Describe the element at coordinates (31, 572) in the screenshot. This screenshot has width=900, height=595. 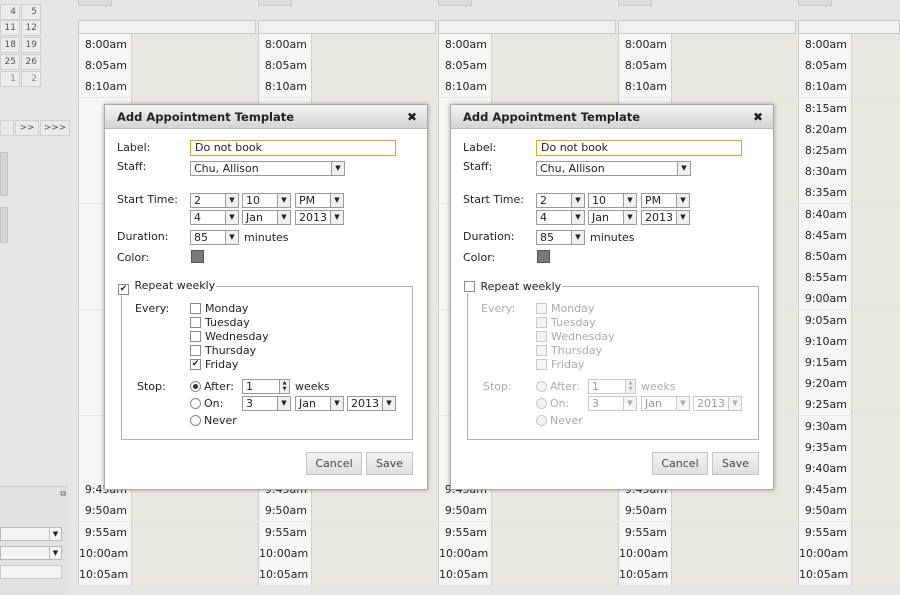
I see `side-input` at that location.